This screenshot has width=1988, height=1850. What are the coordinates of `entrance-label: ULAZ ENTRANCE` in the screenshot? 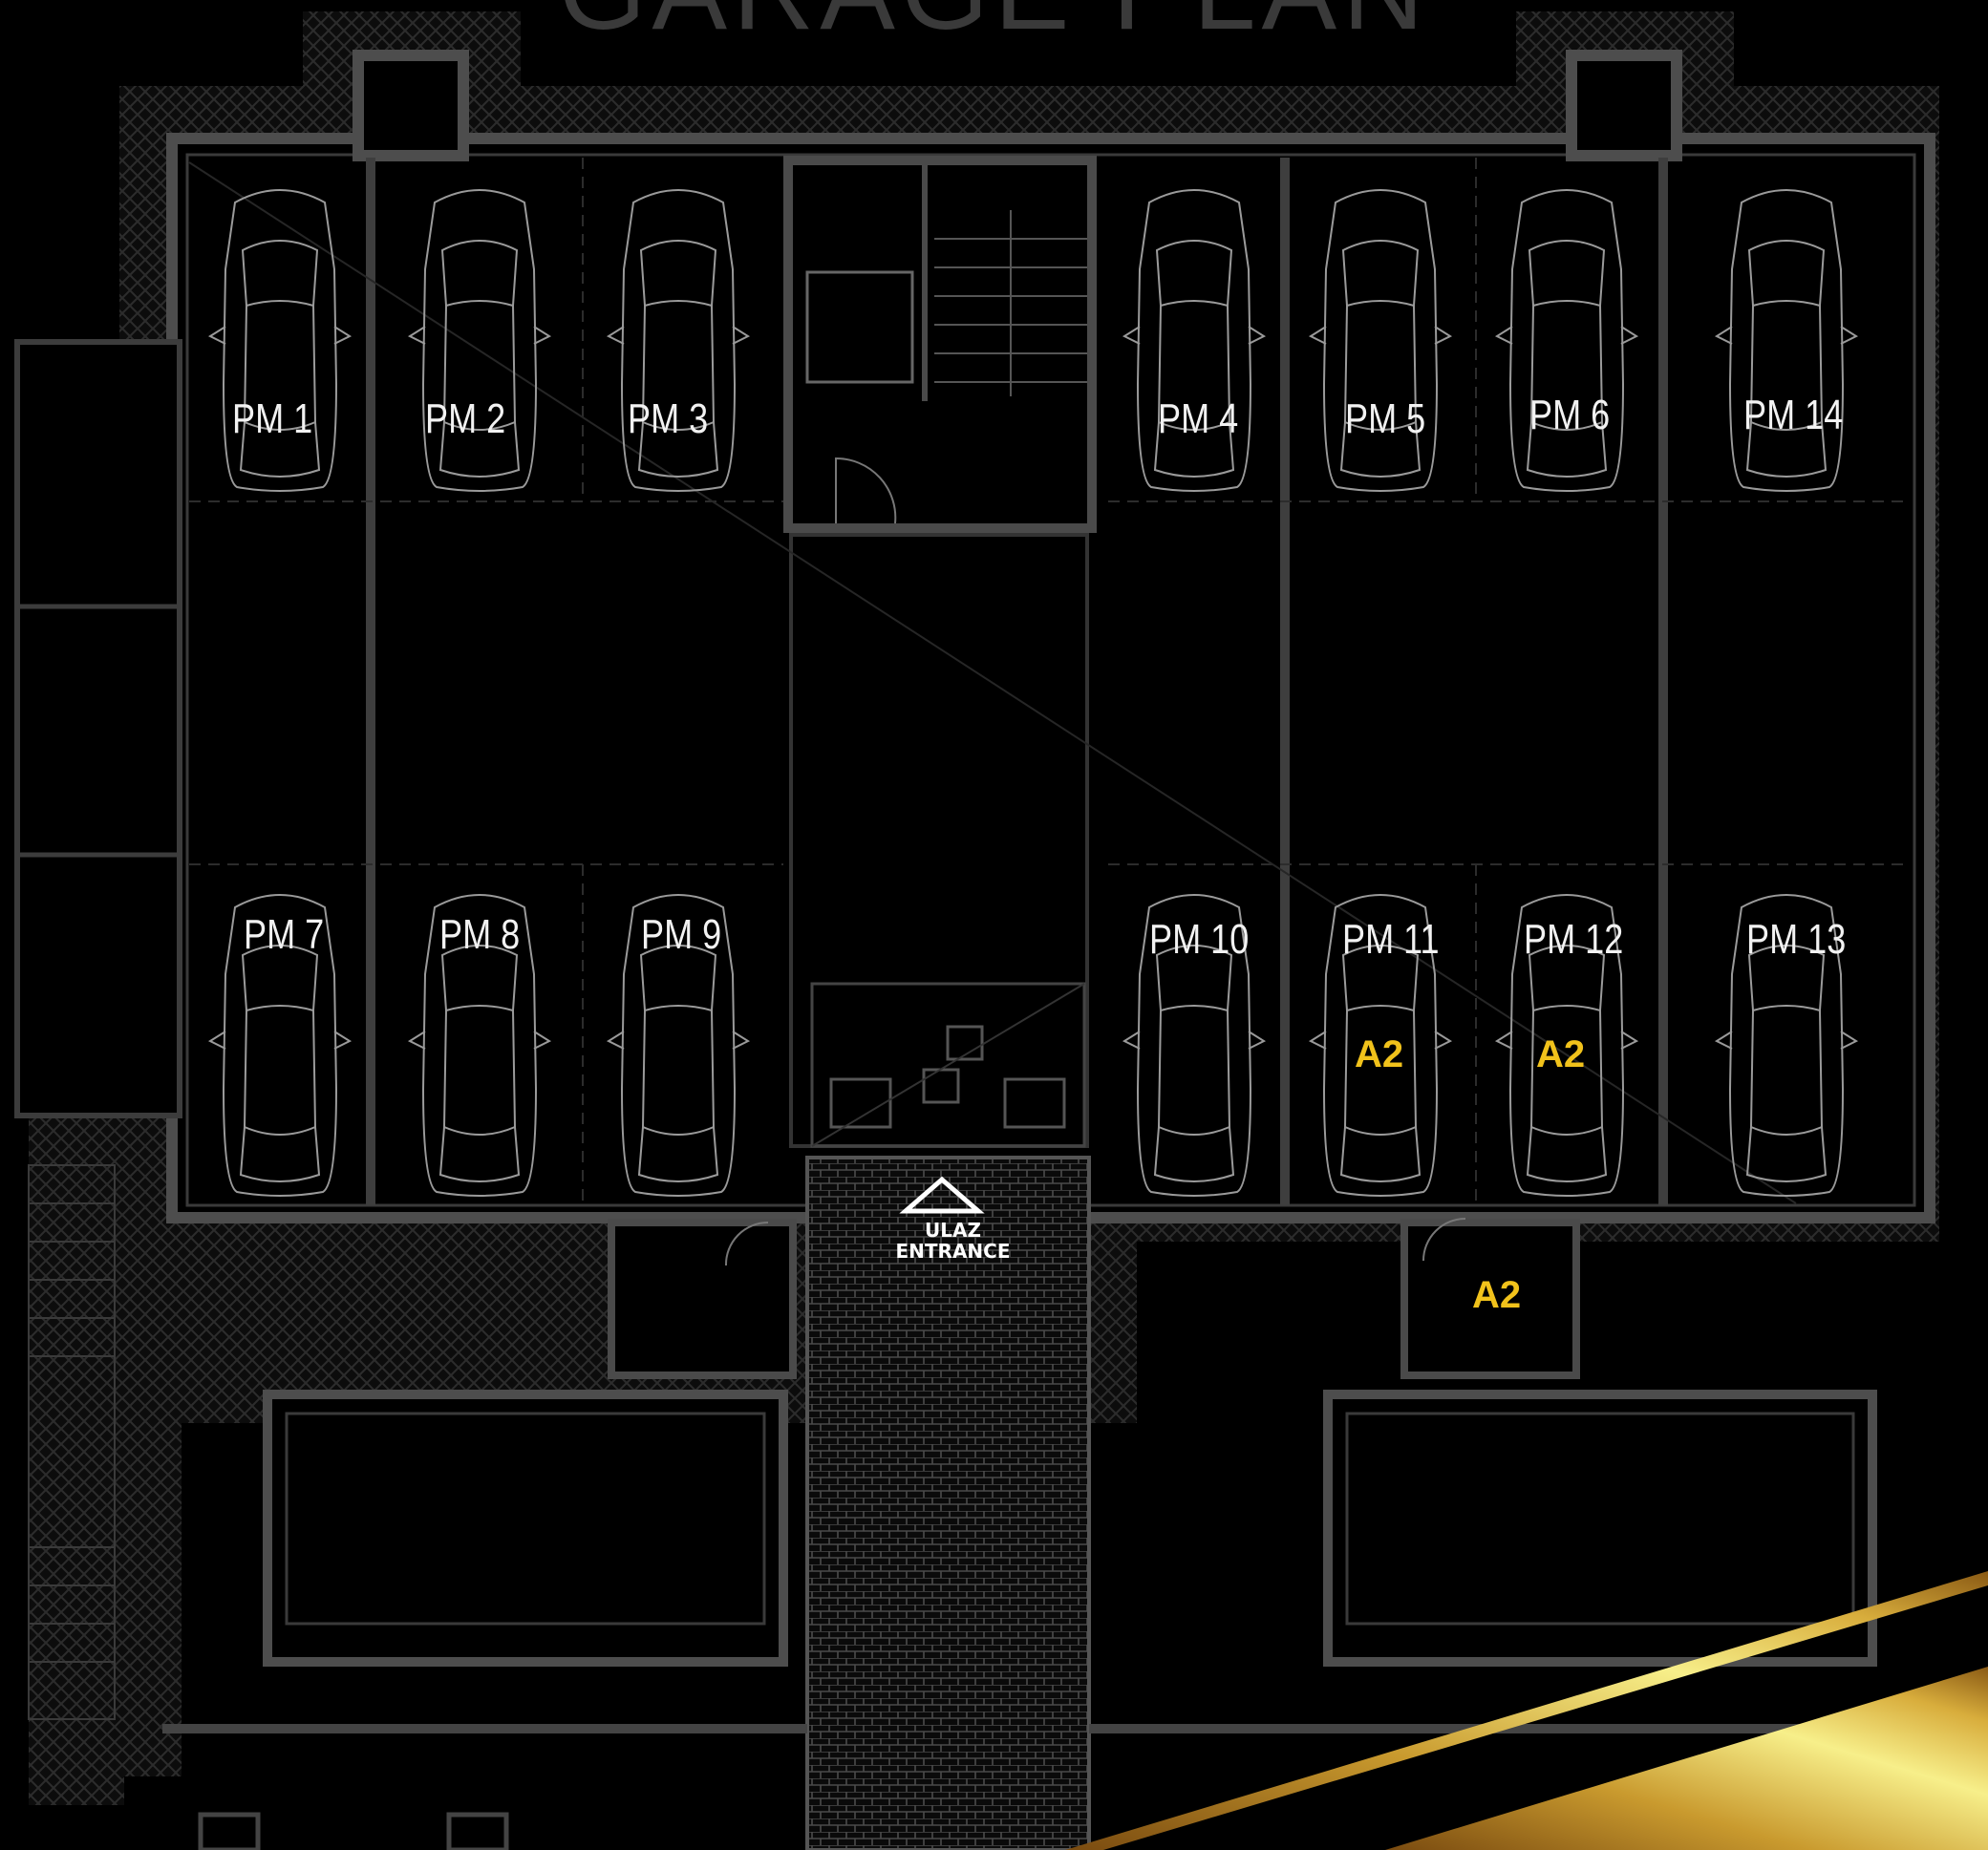 It's located at (953, 1241).